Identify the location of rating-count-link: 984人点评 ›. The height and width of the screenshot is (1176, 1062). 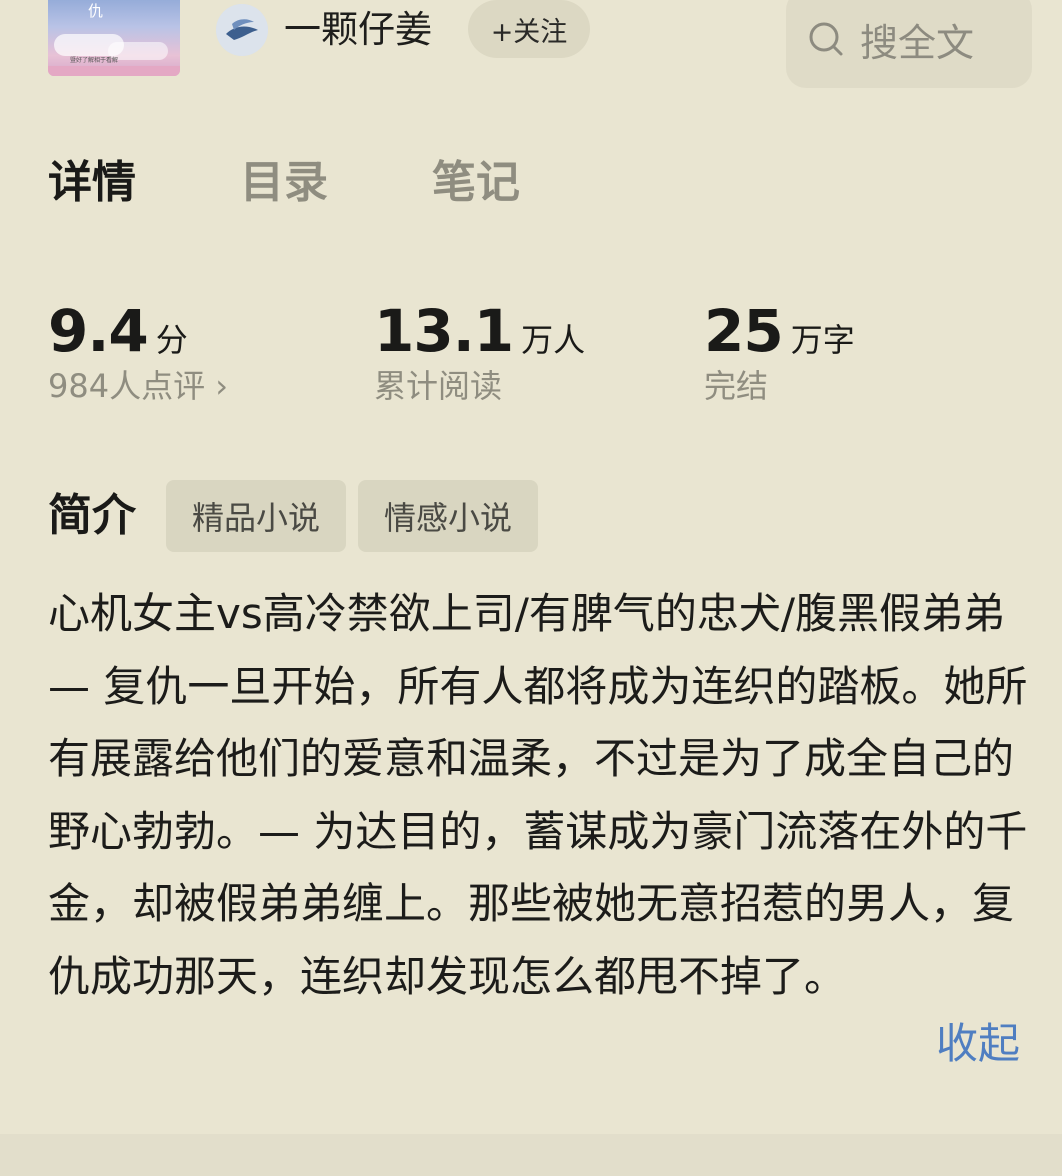
(138, 386).